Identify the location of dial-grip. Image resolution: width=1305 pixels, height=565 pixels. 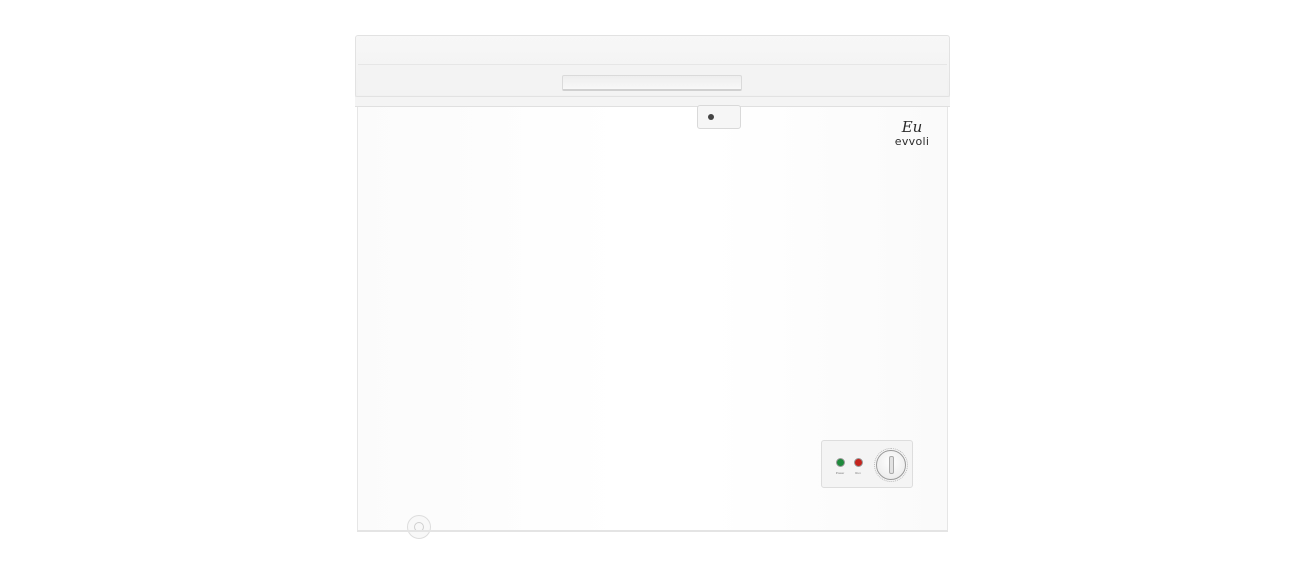
(891, 465).